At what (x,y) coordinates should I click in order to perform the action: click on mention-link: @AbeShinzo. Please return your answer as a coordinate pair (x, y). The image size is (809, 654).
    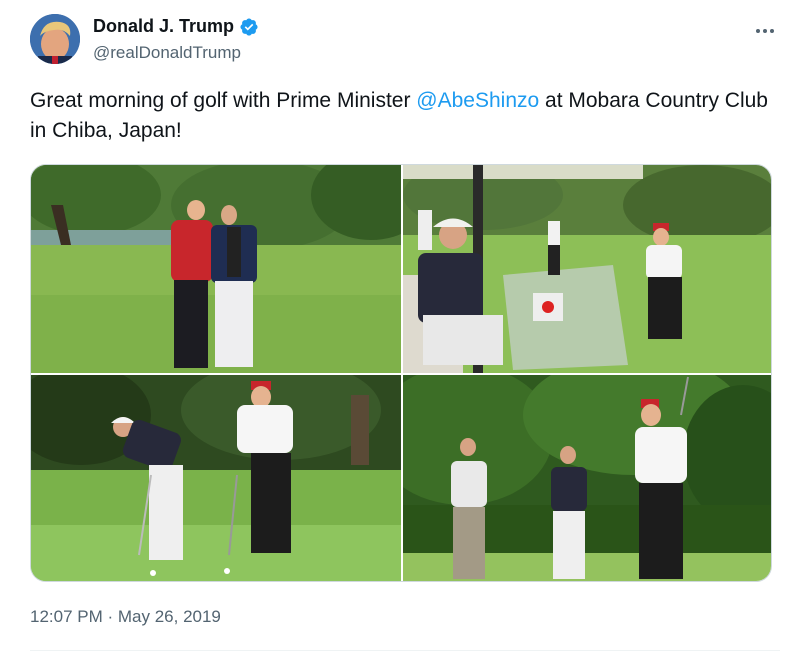
    Looking at the image, I should click on (477, 100).